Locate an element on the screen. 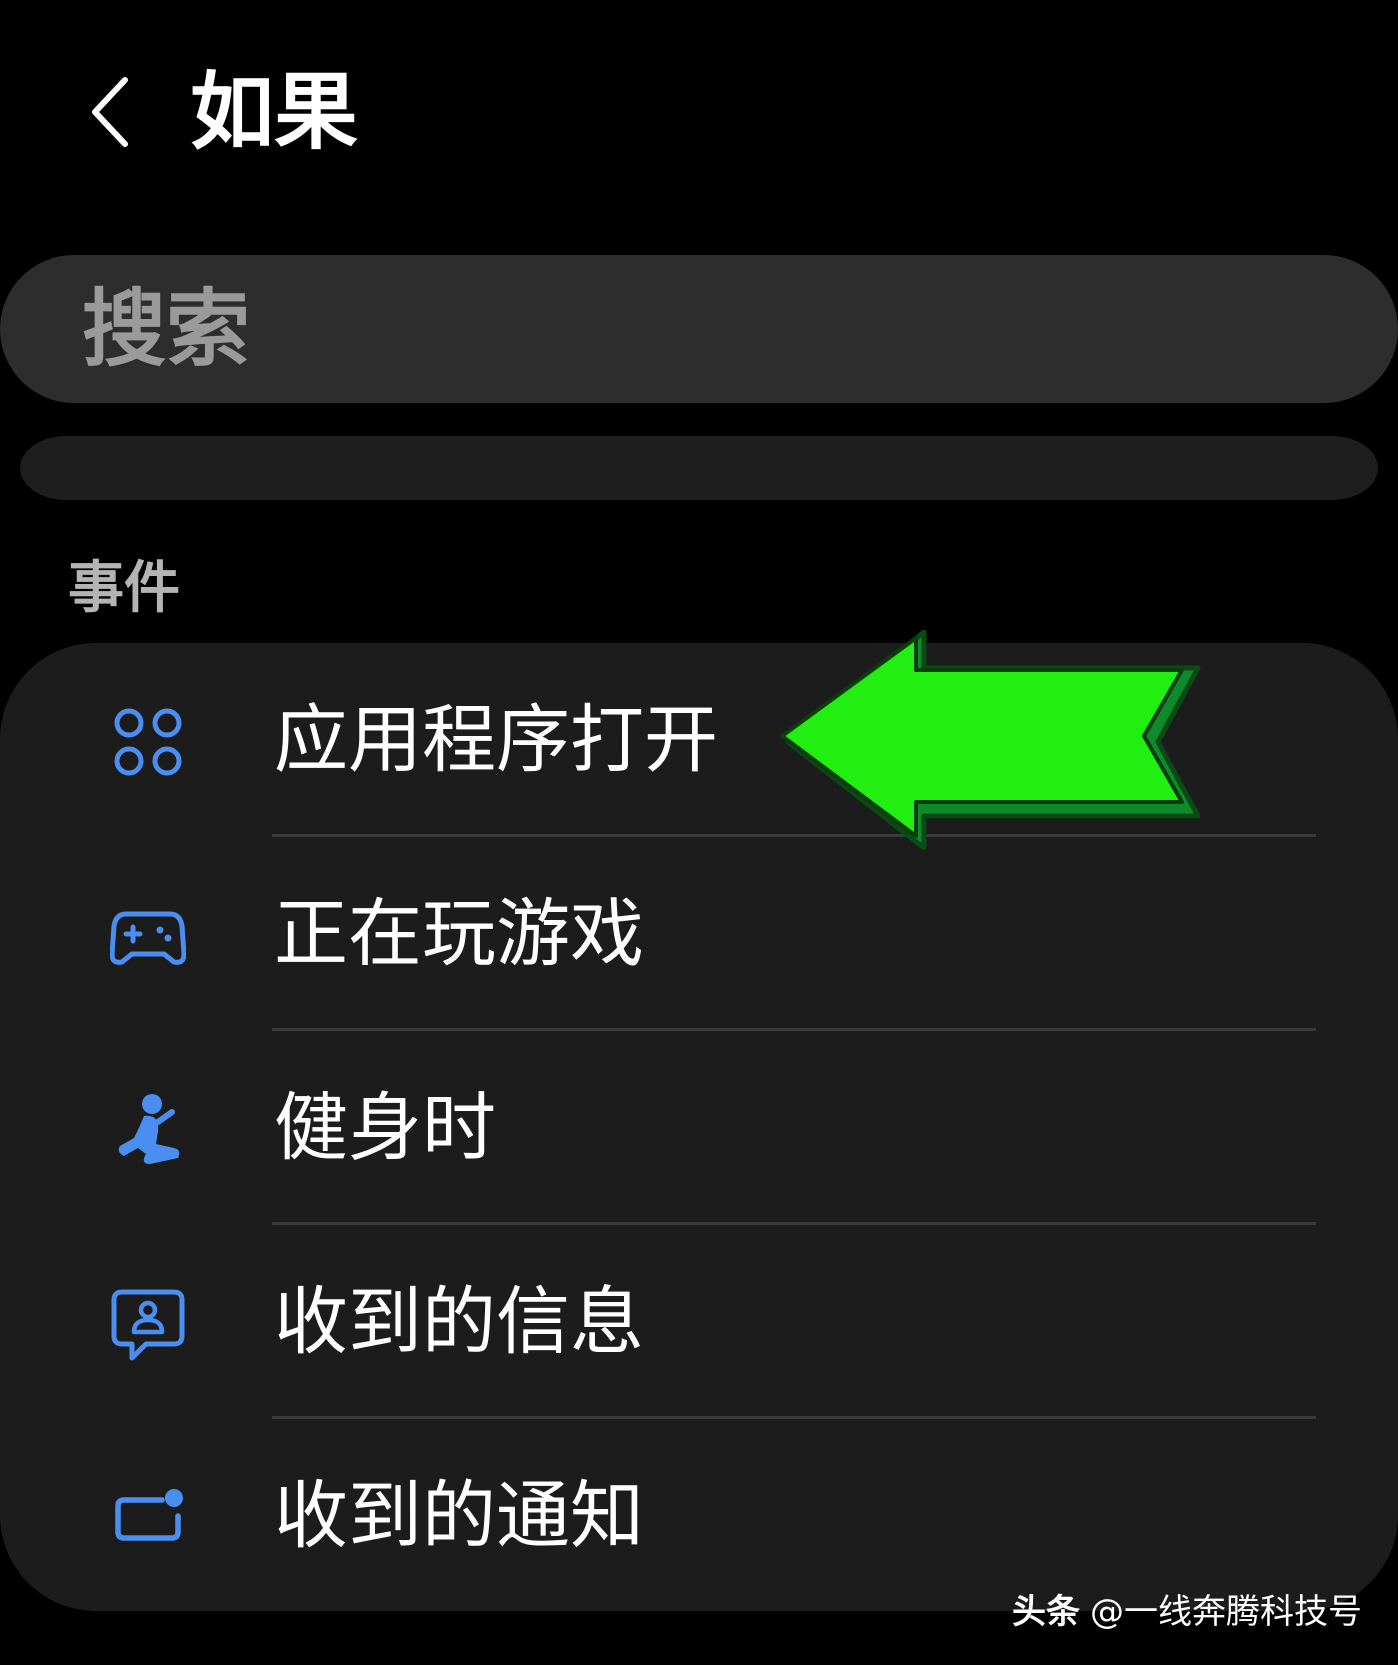 The width and height of the screenshot is (1398, 1665). annotation-arrow-icon is located at coordinates (990, 740).